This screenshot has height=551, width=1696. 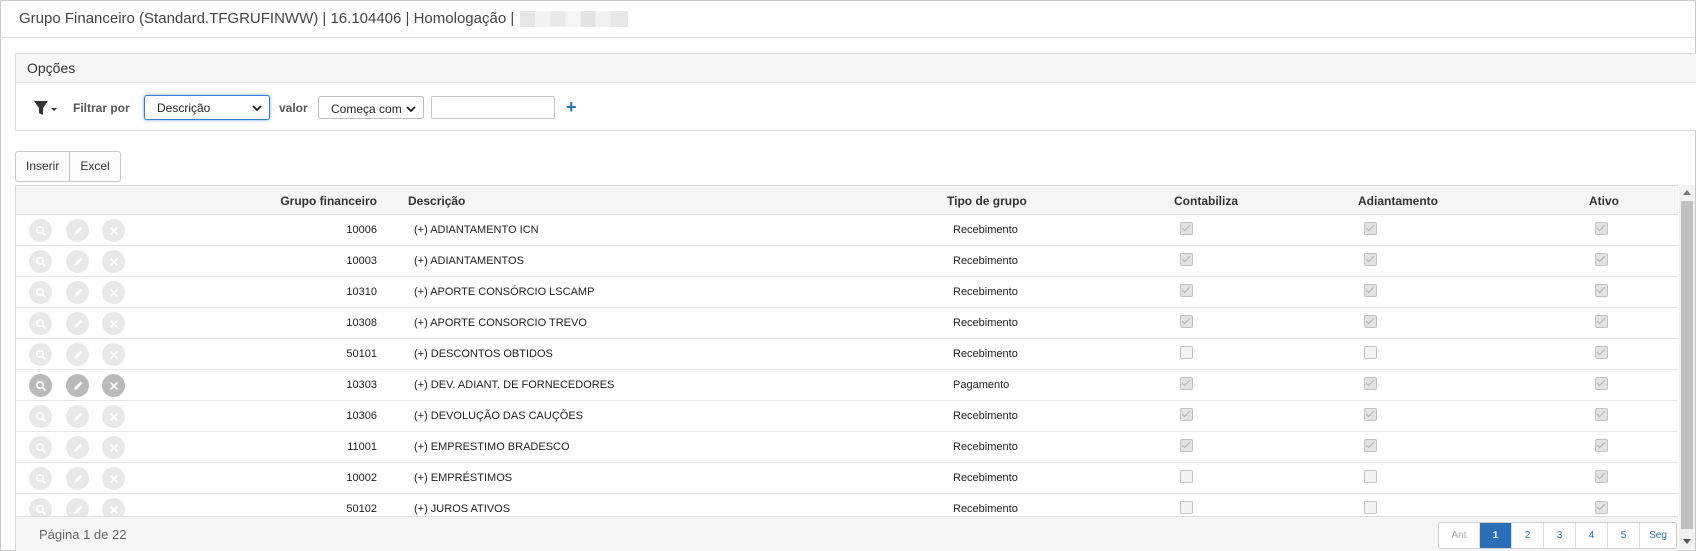 I want to click on table-row: 50101 (+) DESCONTOS OBTIDOS Recebimento, so click(x=847, y=354).